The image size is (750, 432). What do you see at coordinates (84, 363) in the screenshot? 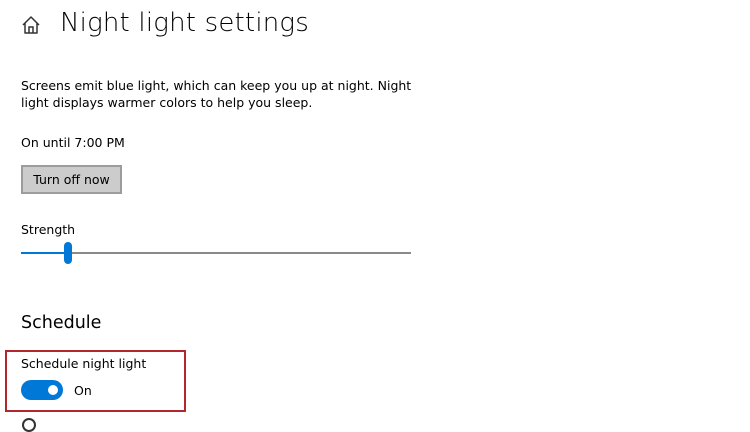
I see `schedule-night-light-label: Schedule night light` at bounding box center [84, 363].